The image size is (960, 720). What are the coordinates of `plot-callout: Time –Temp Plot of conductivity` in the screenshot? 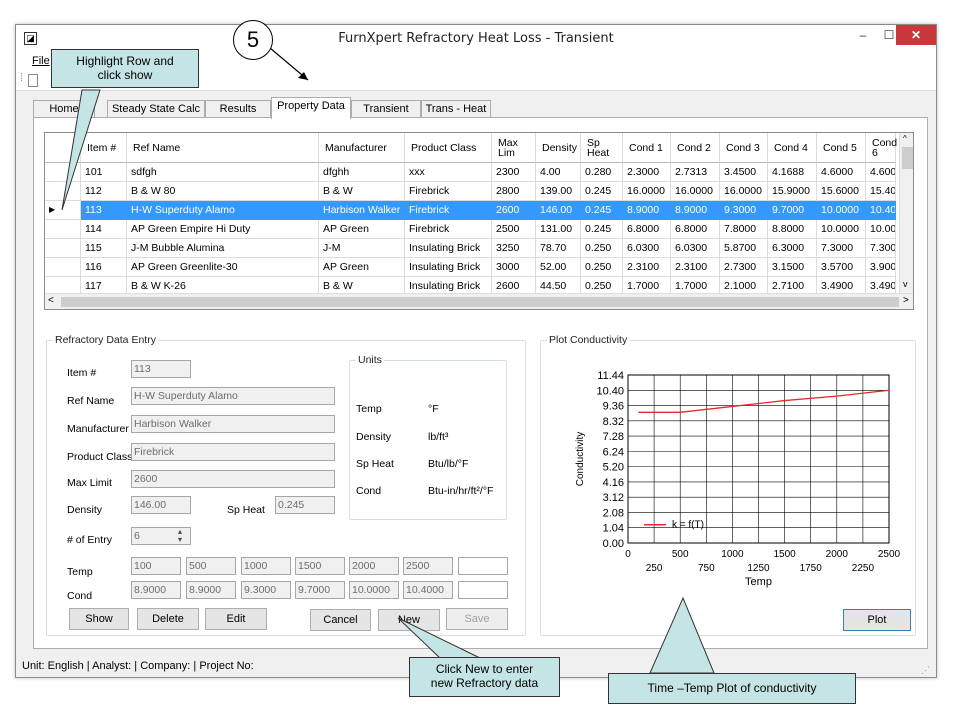 It's located at (732, 688).